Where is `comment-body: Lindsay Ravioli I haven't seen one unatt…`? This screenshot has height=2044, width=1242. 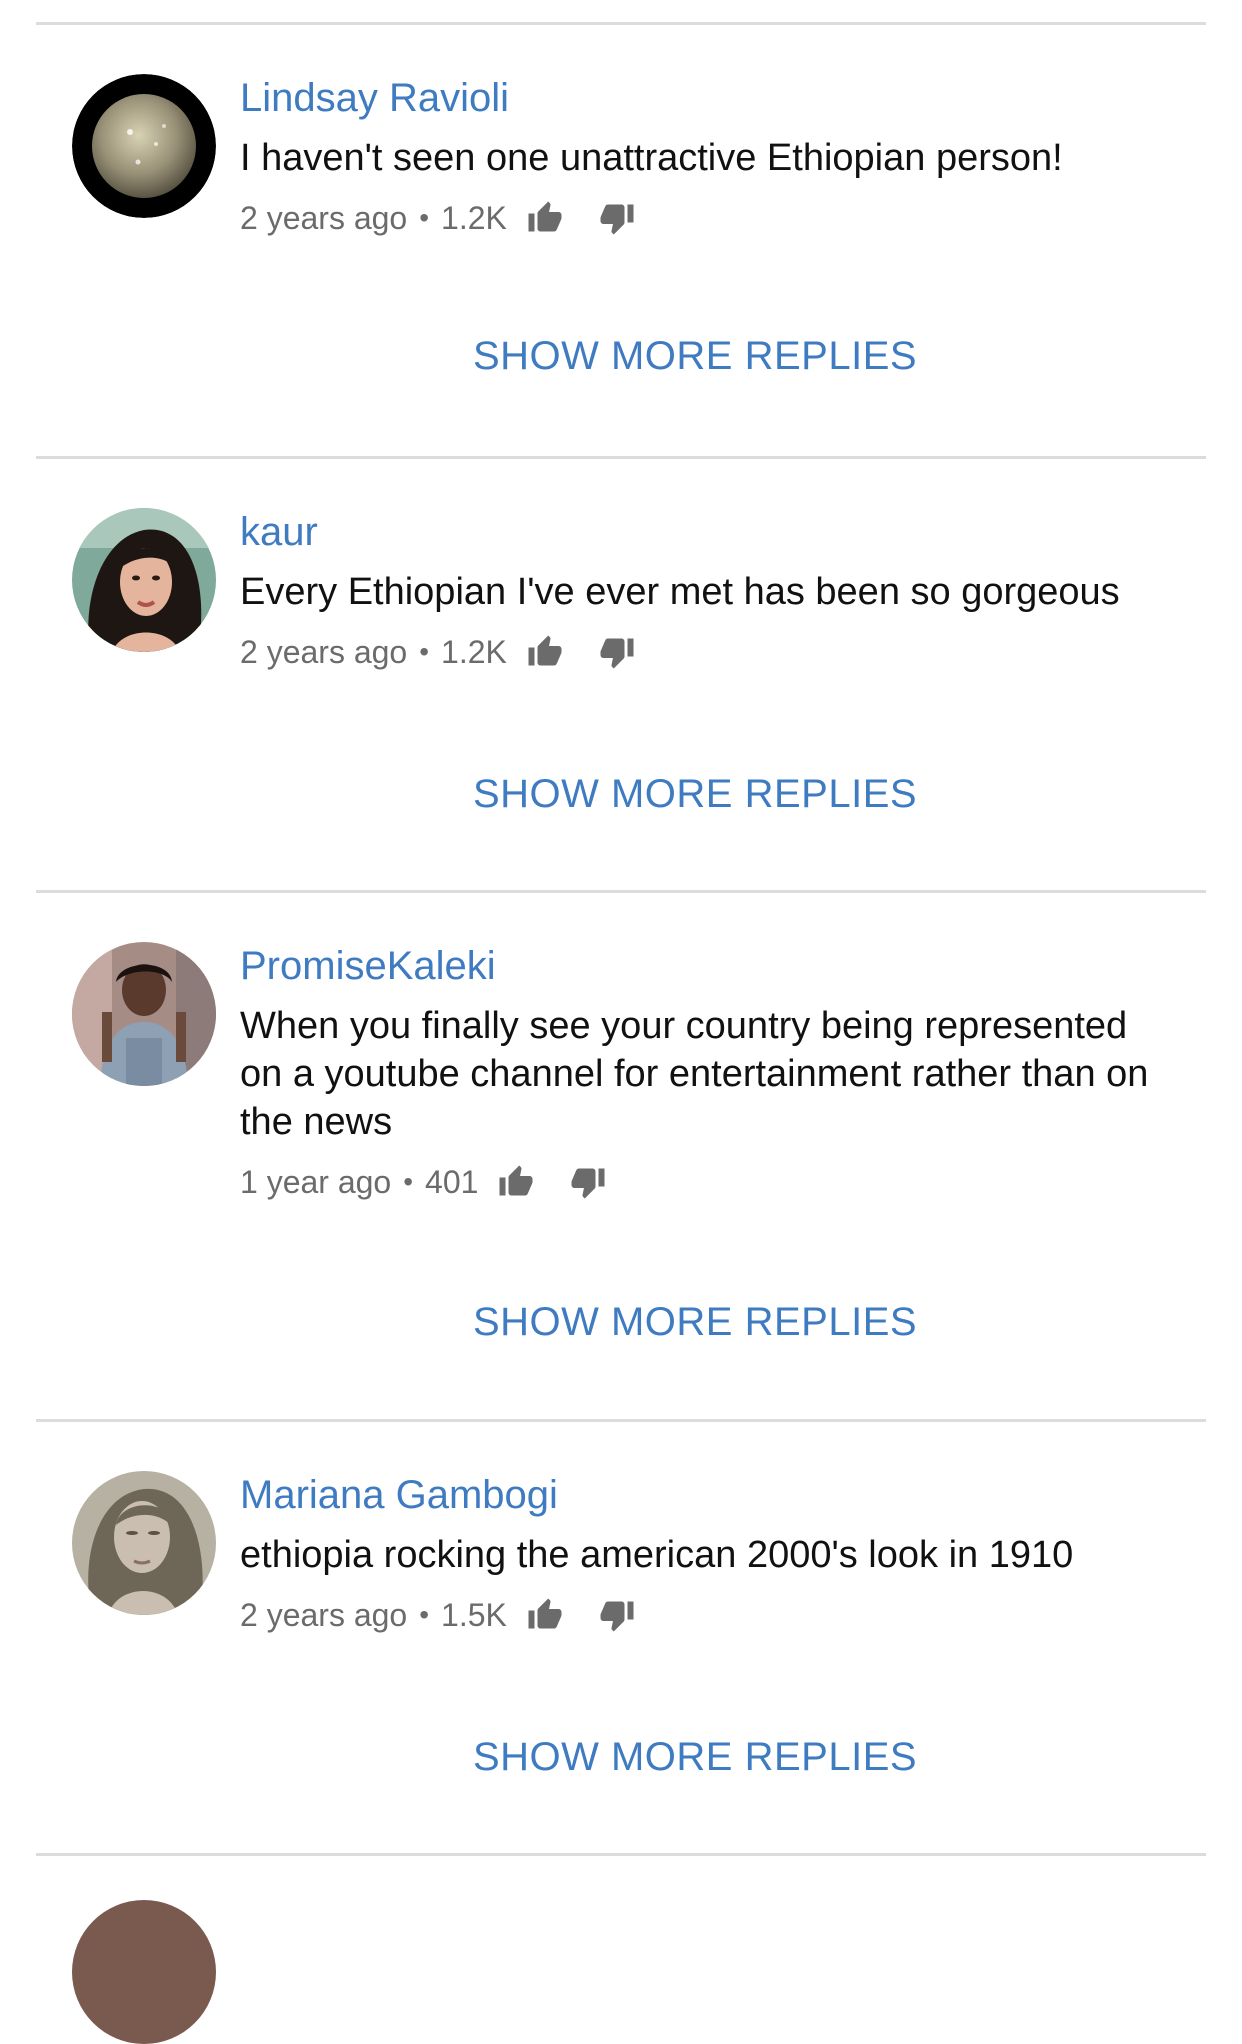 comment-body: Lindsay Ravioli I haven't seen one unatt… is located at coordinates (700, 158).